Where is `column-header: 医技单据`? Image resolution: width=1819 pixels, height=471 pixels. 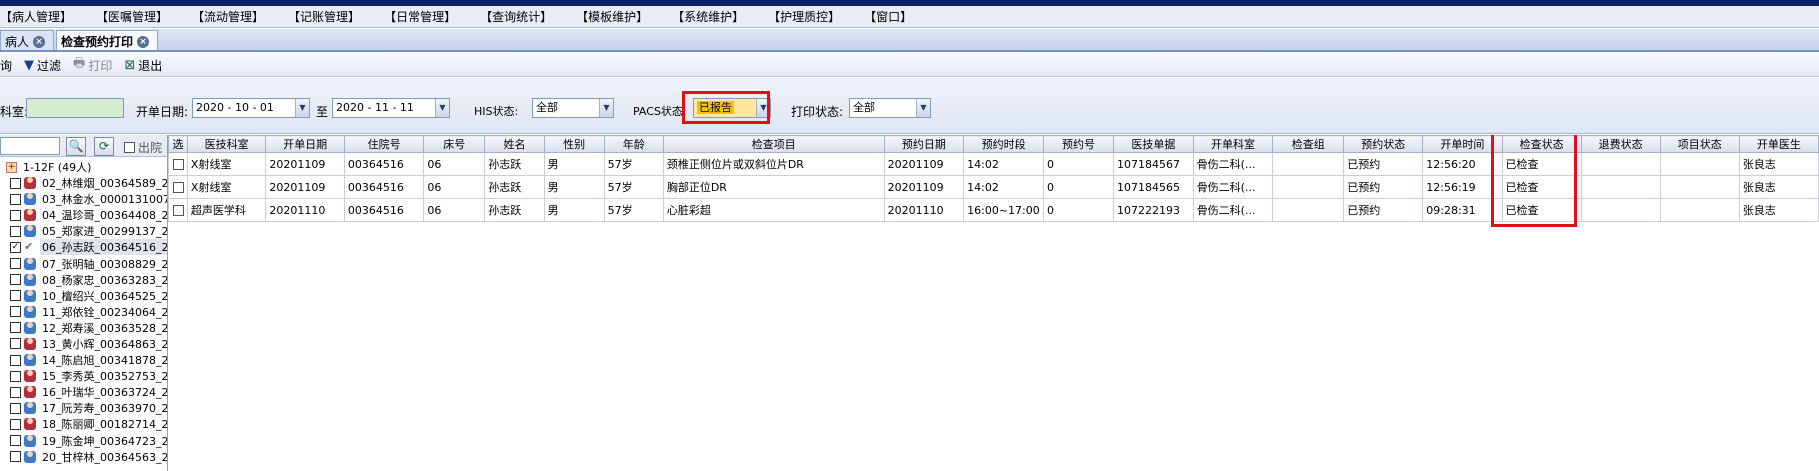
column-header: 医技单据 is located at coordinates (1153, 144).